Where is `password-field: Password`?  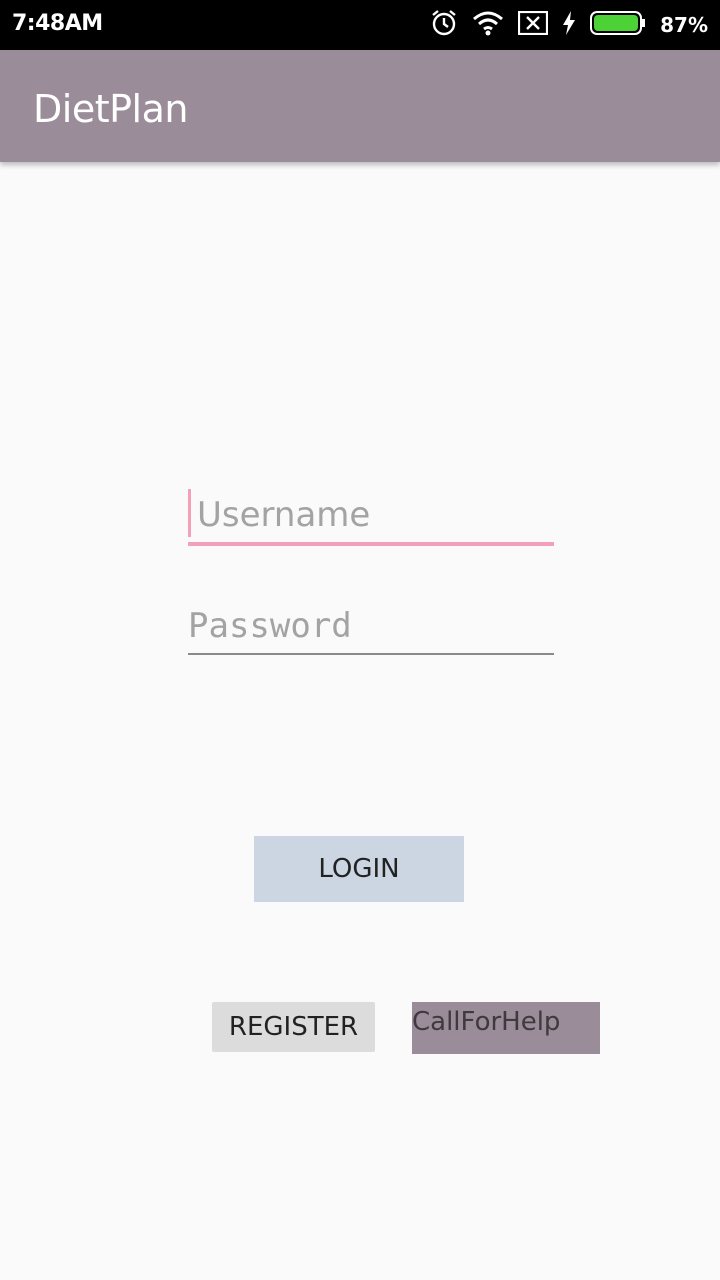 password-field: Password is located at coordinates (371, 628).